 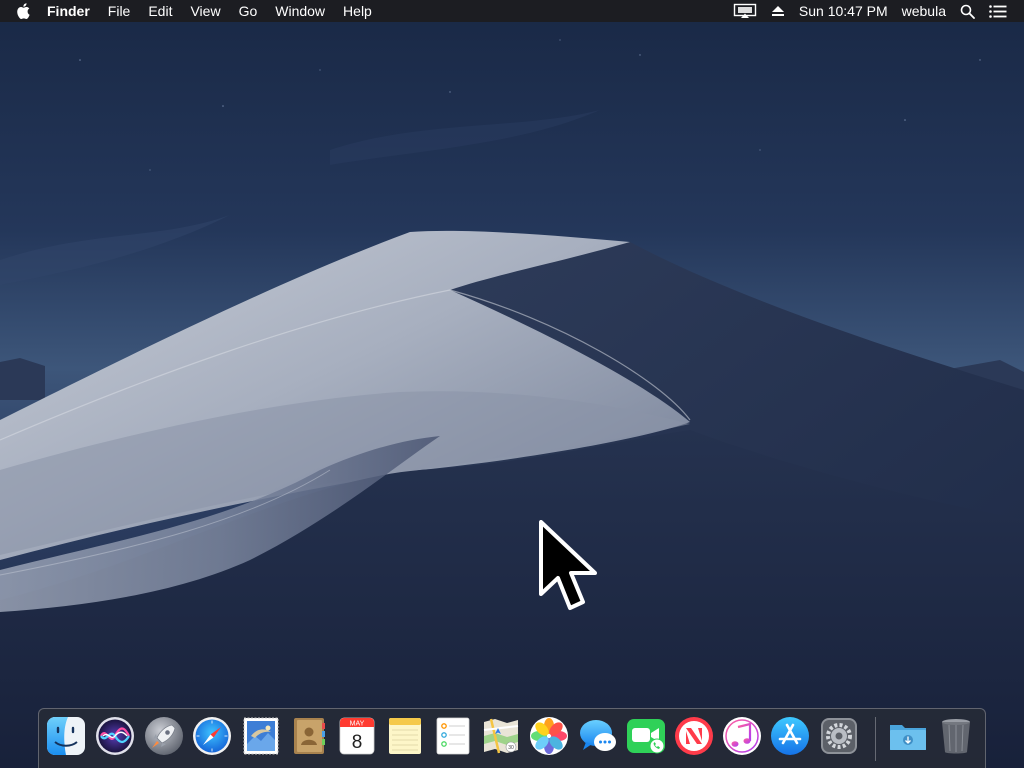 I want to click on dock-finder, so click(x=66, y=736).